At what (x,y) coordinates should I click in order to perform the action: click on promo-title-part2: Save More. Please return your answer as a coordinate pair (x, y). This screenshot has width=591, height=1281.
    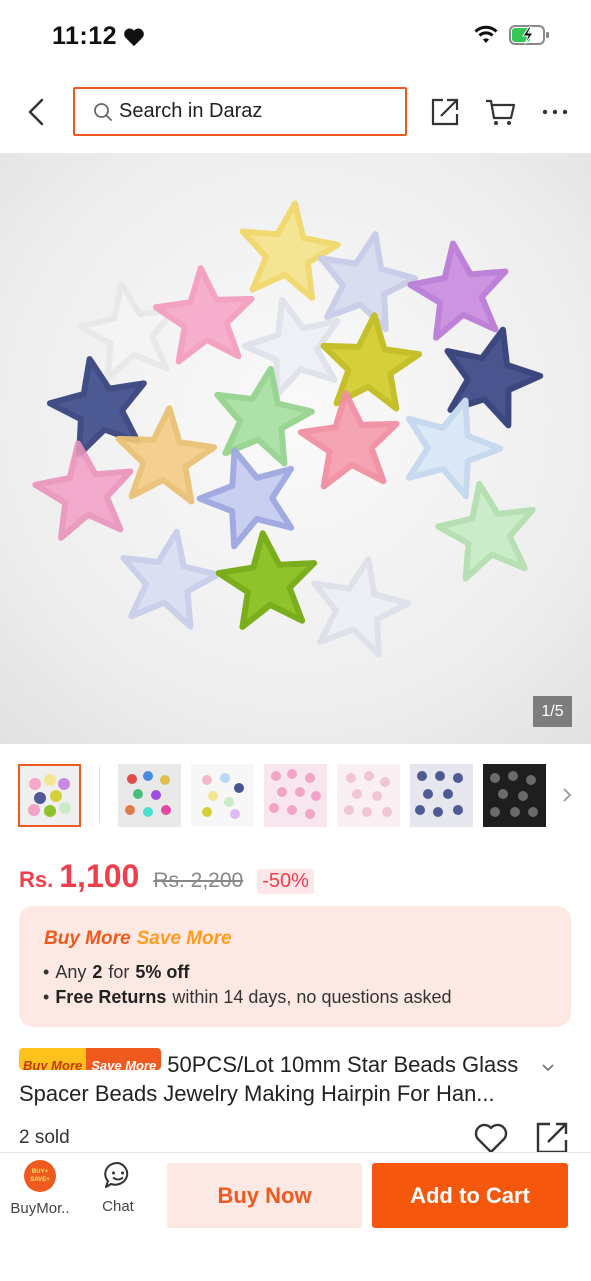
    Looking at the image, I should click on (184, 938).